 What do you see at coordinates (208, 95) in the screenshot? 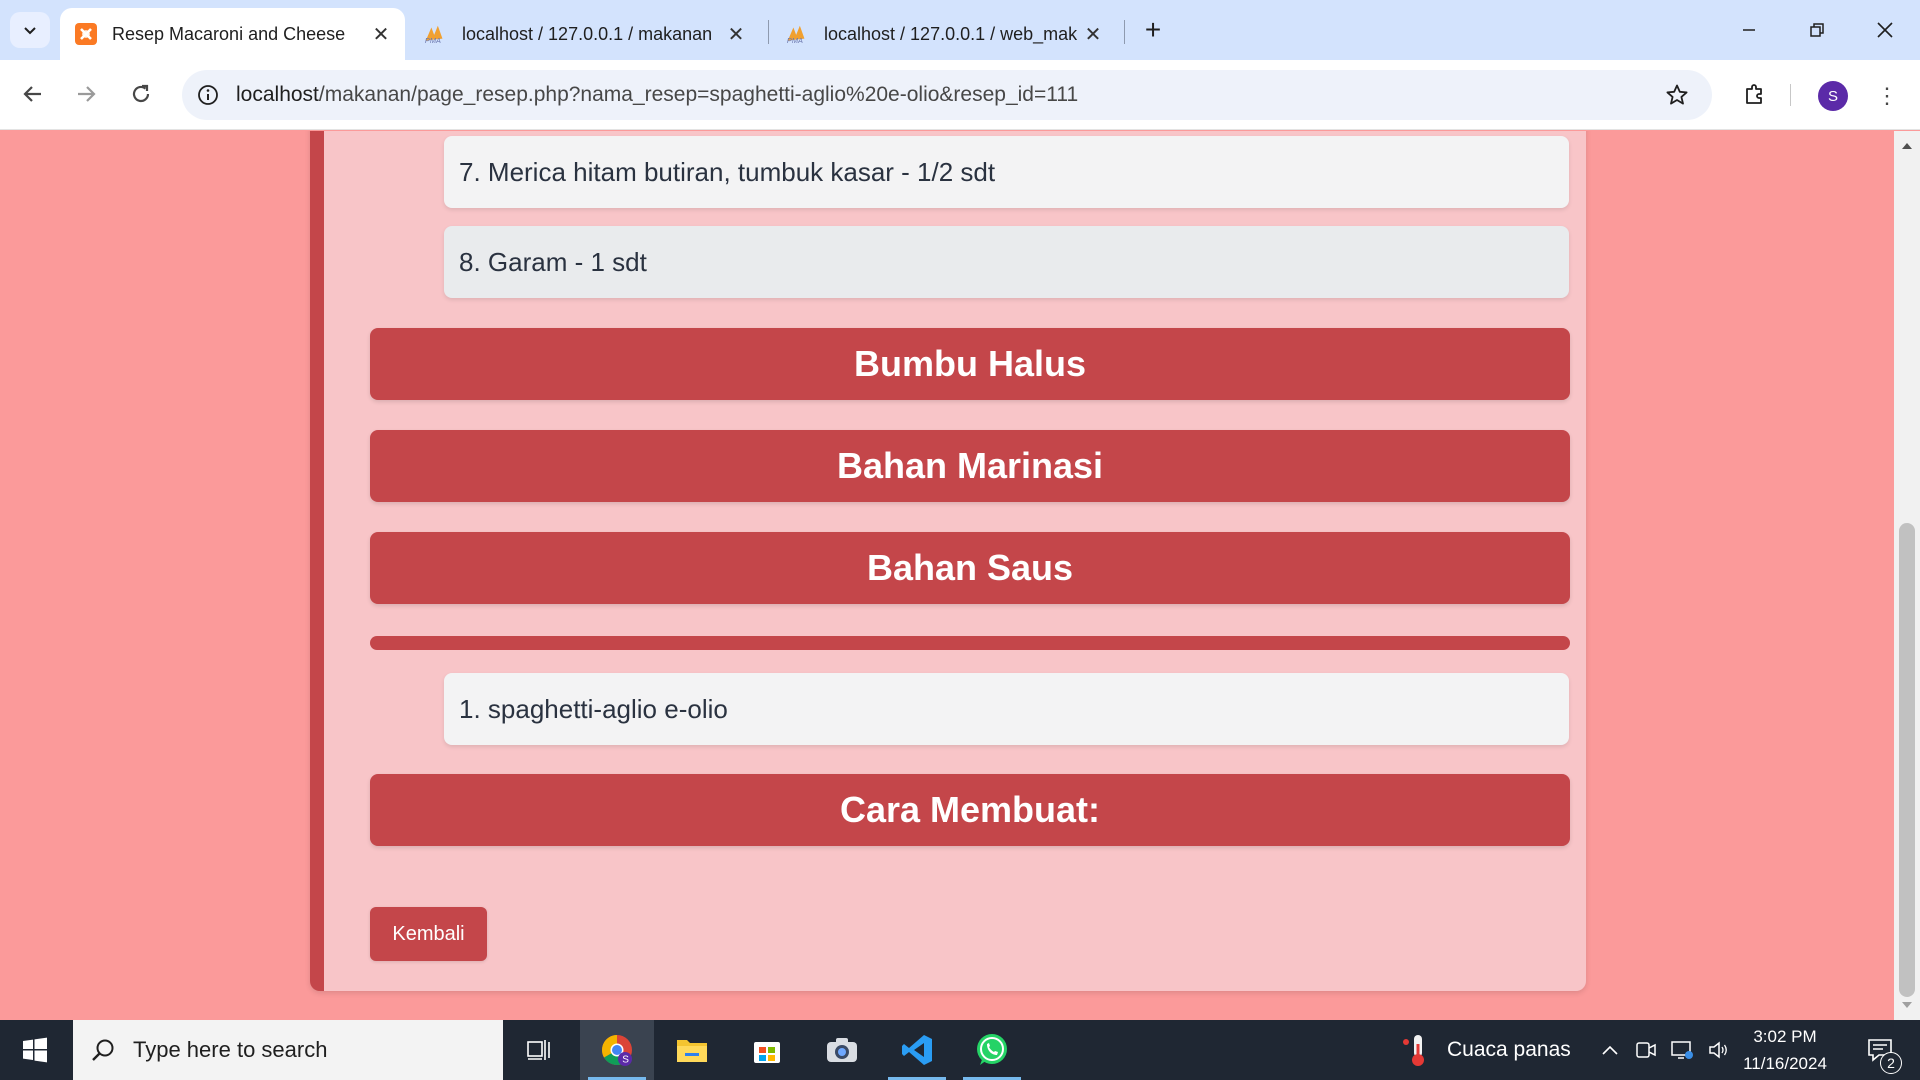
I see `site-info-icon` at bounding box center [208, 95].